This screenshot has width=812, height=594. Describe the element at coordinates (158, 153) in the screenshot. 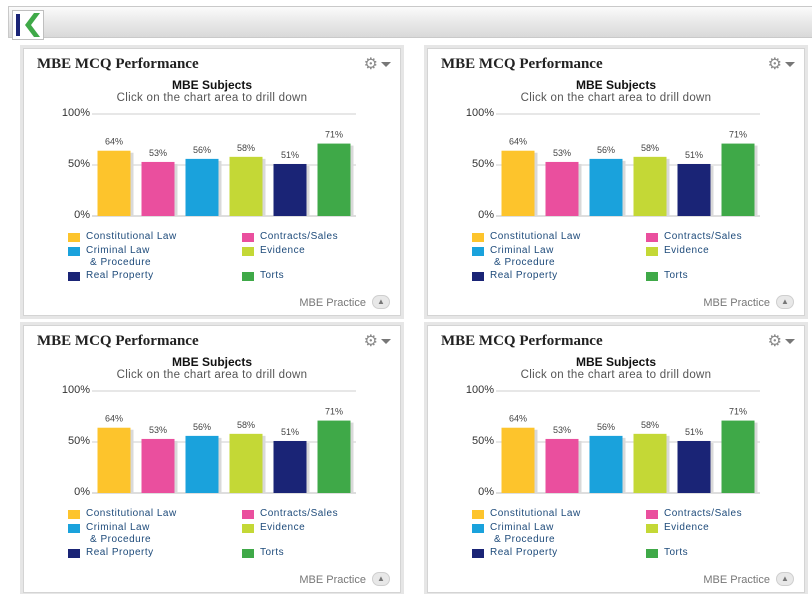

I see `bar-value-label: 53%` at that location.